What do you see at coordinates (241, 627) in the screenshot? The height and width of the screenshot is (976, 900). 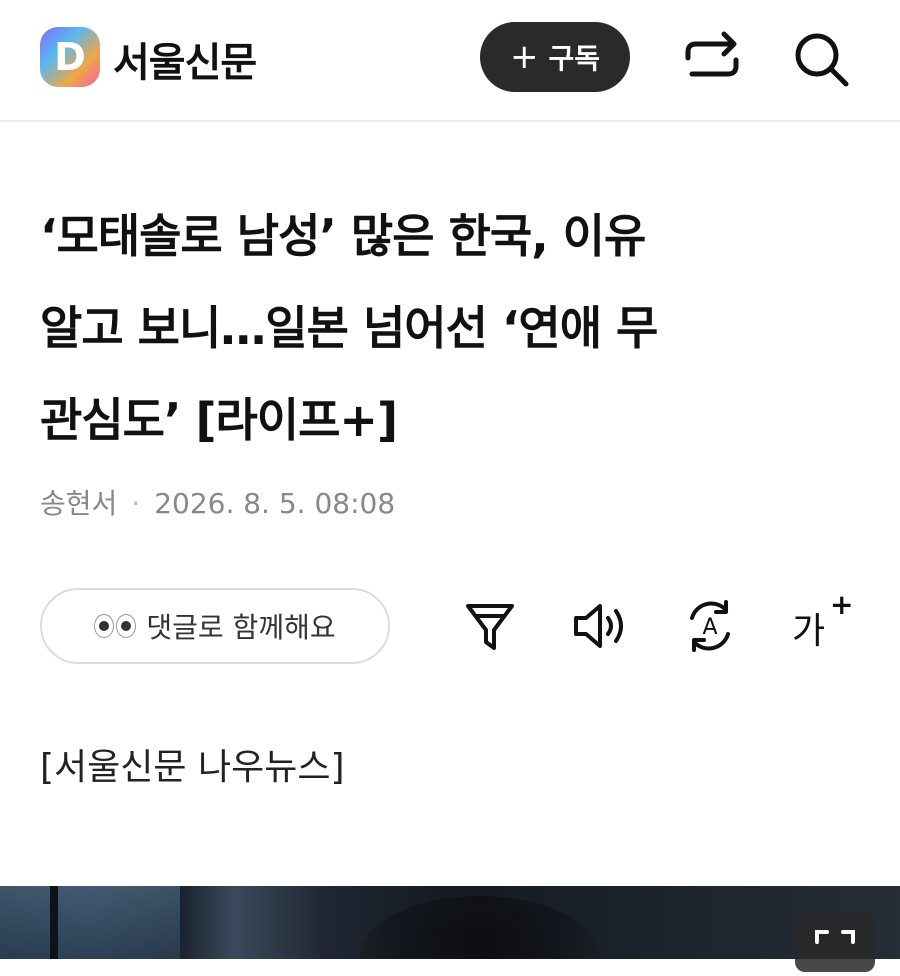 I see `comment-label: 댓글로 함께해요` at bounding box center [241, 627].